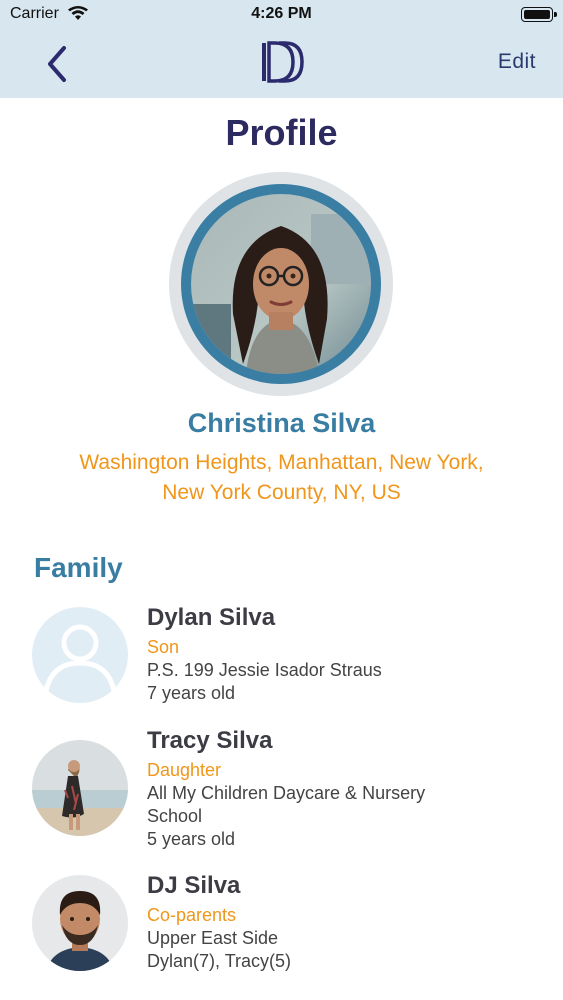 The width and height of the screenshot is (563, 1000). What do you see at coordinates (517, 62) in the screenshot?
I see `edit-button: Edit` at bounding box center [517, 62].